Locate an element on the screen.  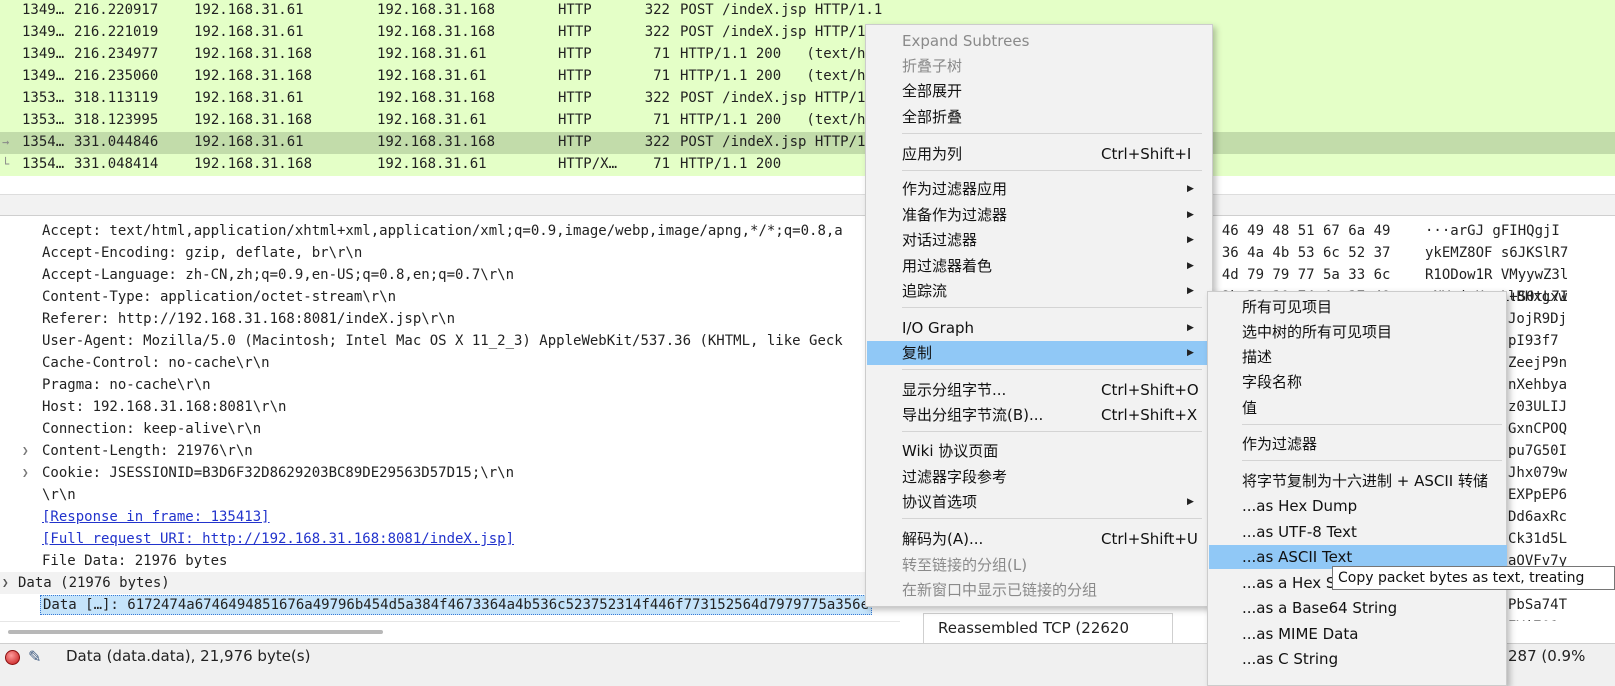
hex-ascii: EYi701t is located at coordinates (1537, 618).